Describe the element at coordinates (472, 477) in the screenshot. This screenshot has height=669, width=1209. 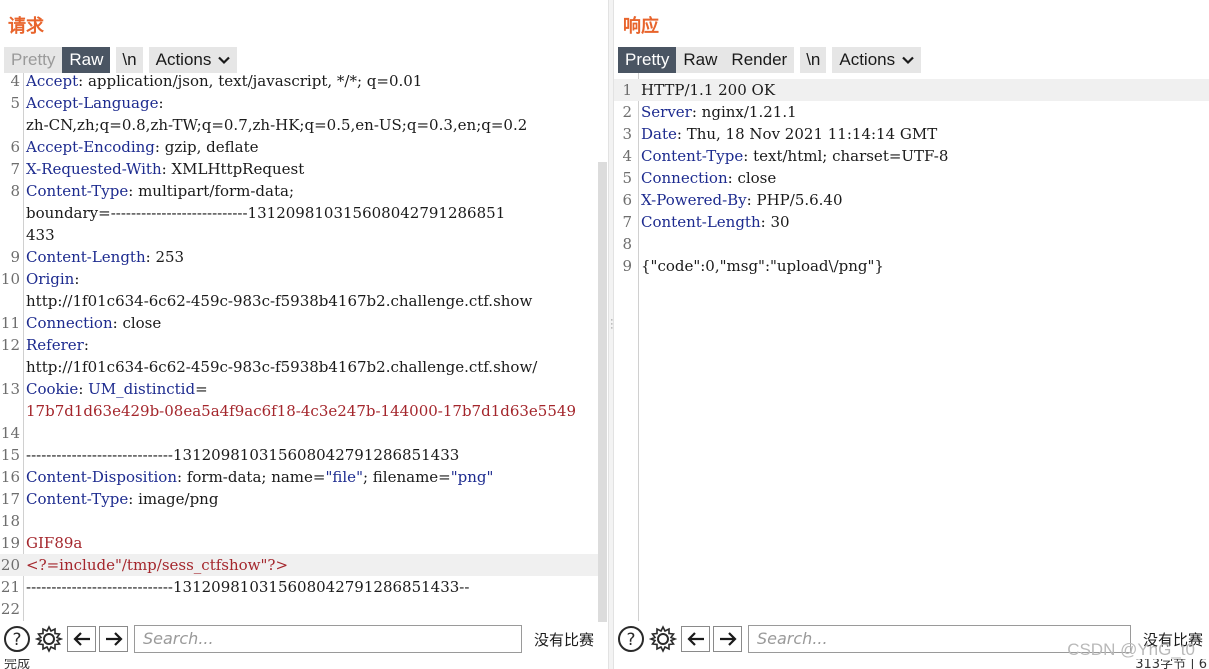
I see `quoted-value: "png"` at that location.